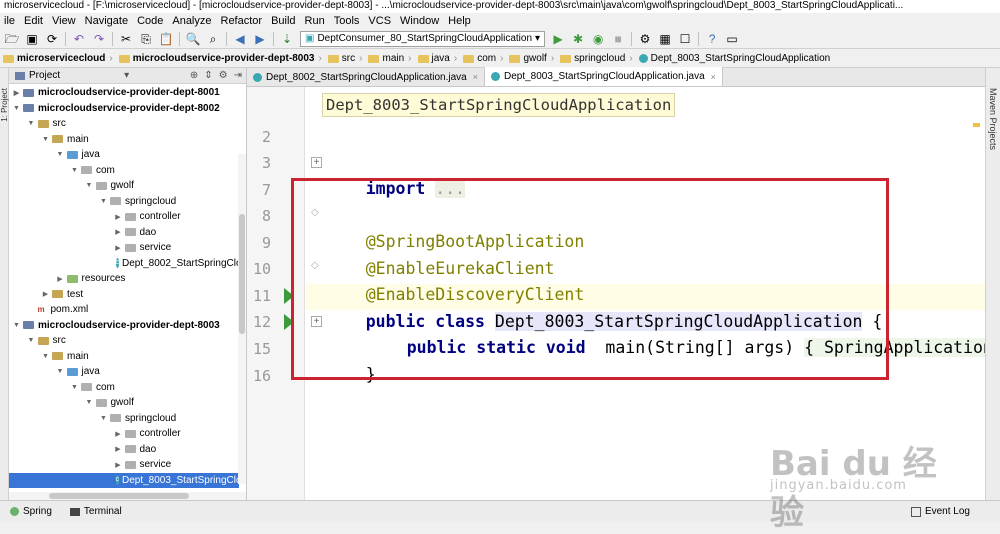 Image resolution: width=1000 pixels, height=534 pixels. What do you see at coordinates (287, 39) in the screenshot?
I see `build-icon: ⇣` at bounding box center [287, 39].